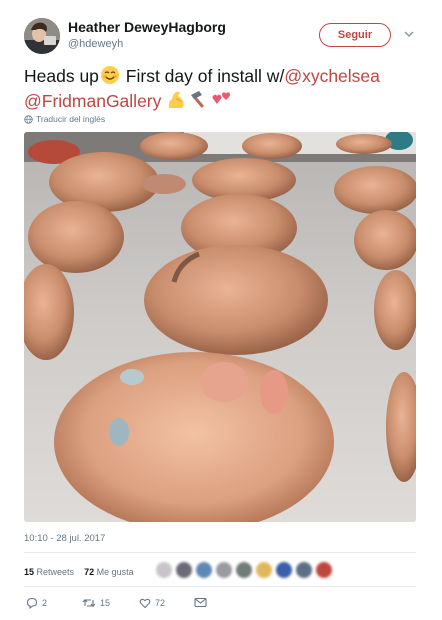  Describe the element at coordinates (45, 603) in the screenshot. I see `reply-count: 2` at that location.